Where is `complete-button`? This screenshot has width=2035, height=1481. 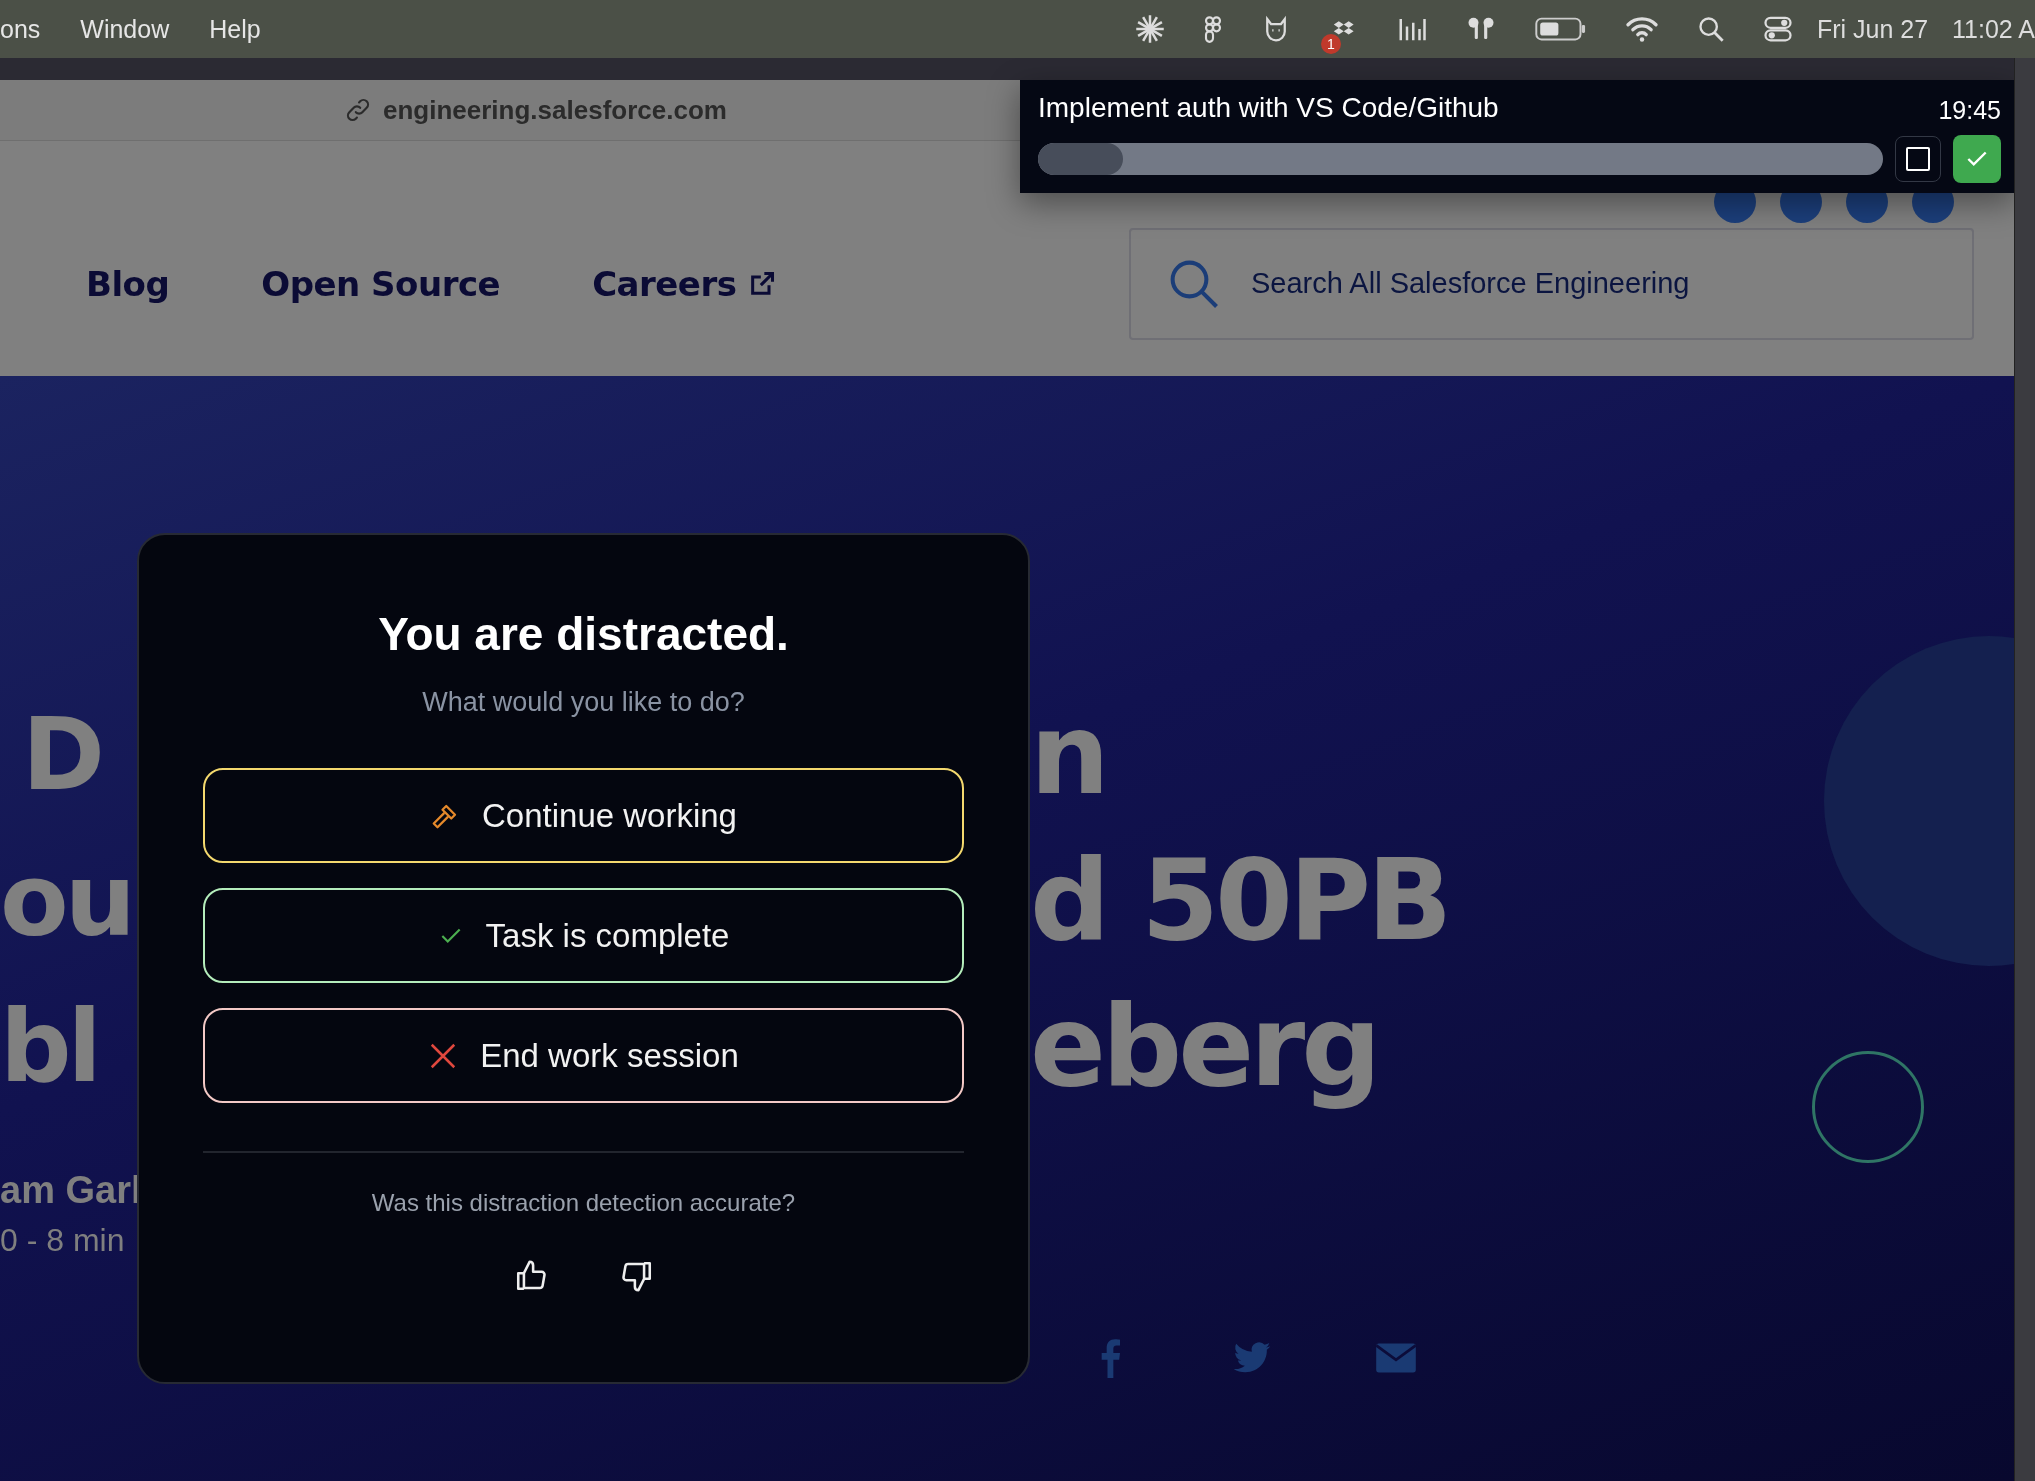 complete-button is located at coordinates (1977, 159).